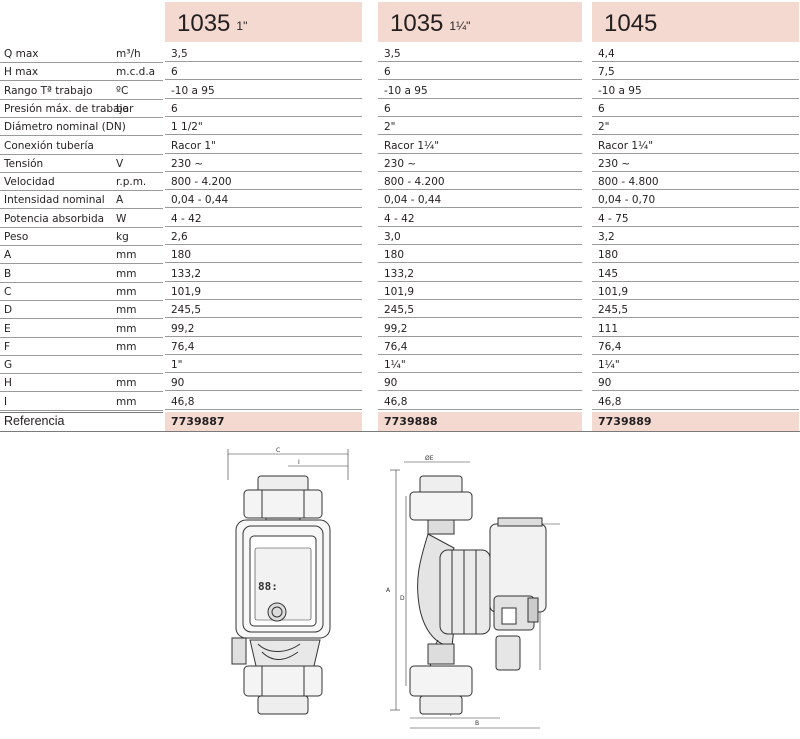  I want to click on spec-value: 3,2, so click(695, 236).